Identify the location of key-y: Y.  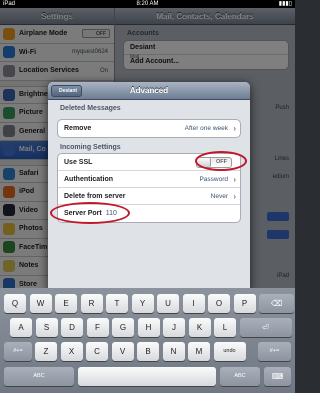
(142, 303).